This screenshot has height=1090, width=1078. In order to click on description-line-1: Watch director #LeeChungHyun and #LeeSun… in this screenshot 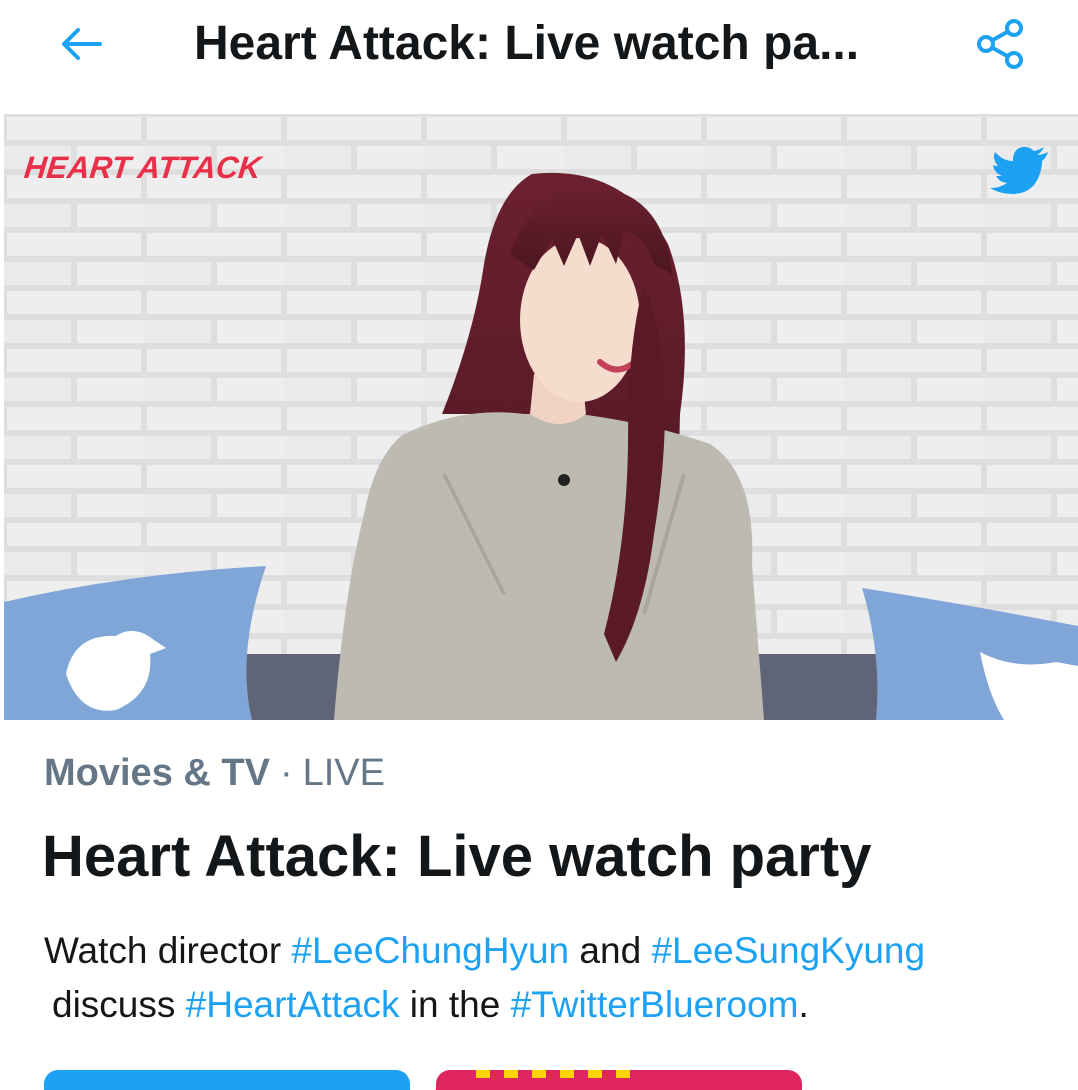, I will do `click(544, 951)`.